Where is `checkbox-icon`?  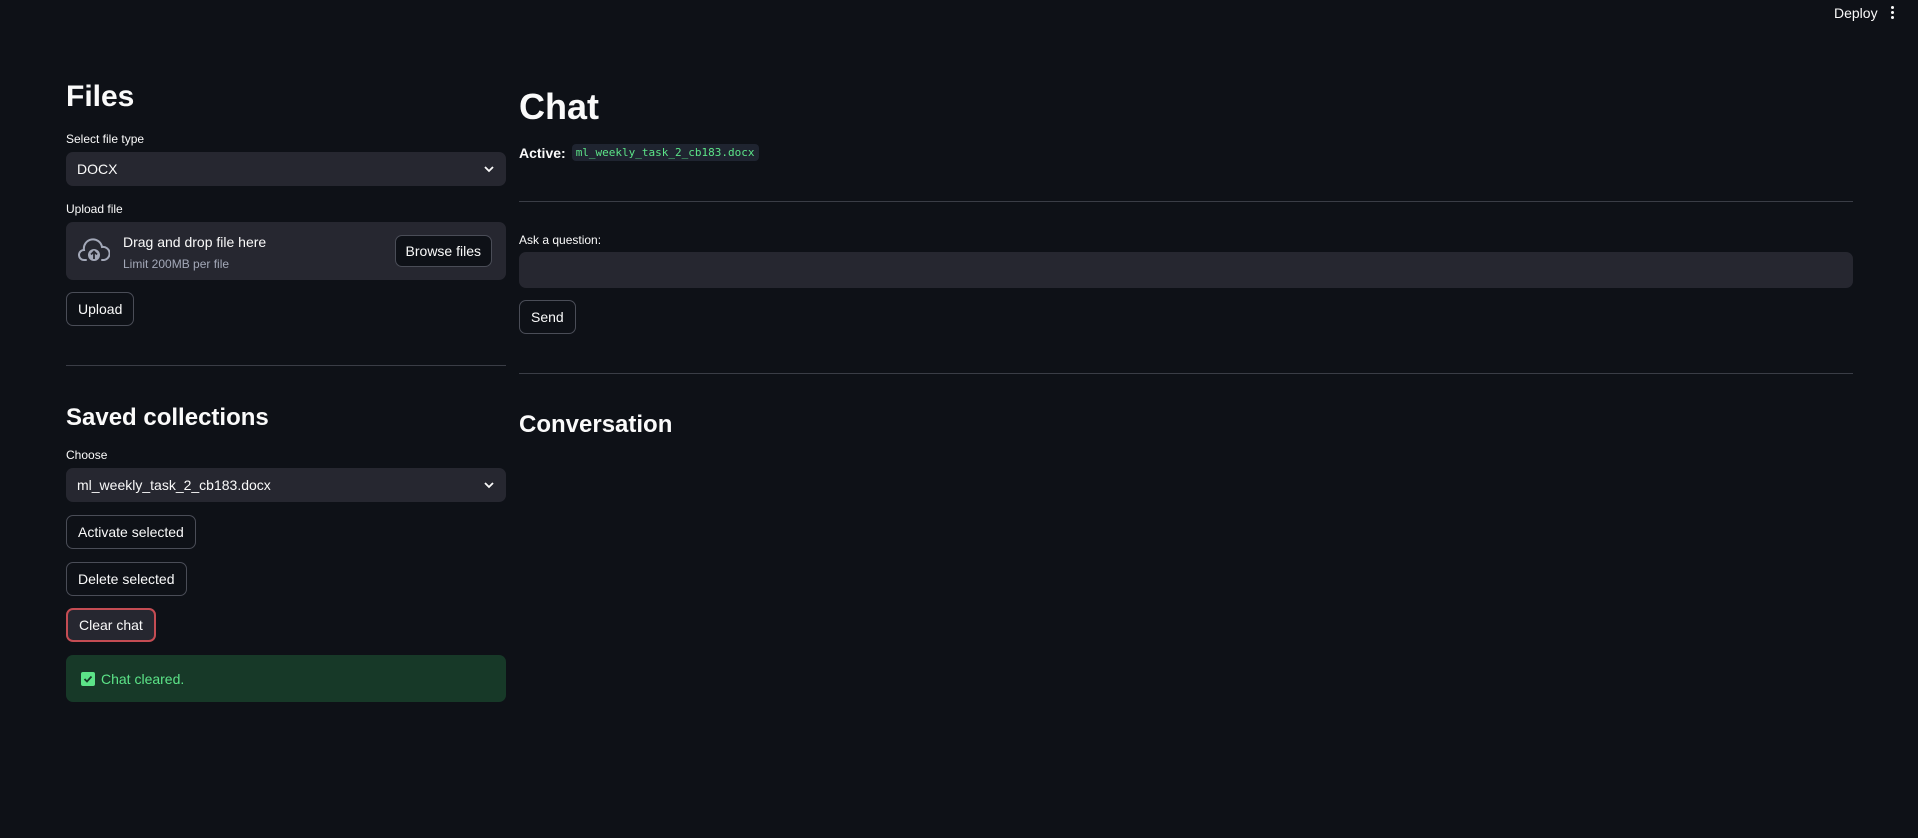
checkbox-icon is located at coordinates (88, 678).